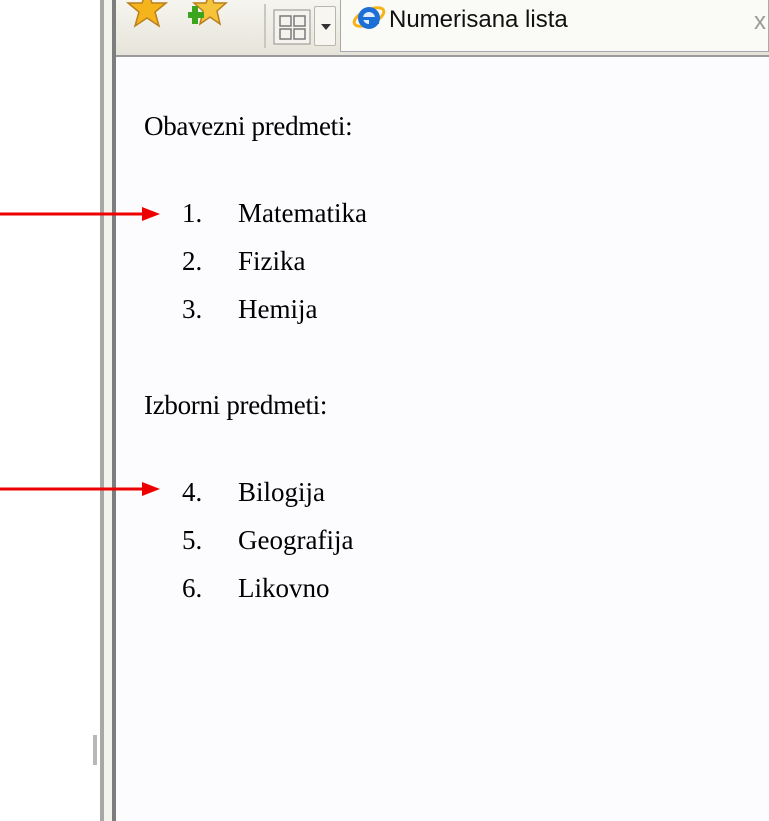 Image resolution: width=769 pixels, height=821 pixels. Describe the element at coordinates (192, 492) in the screenshot. I see `list-item-number: 4.` at that location.